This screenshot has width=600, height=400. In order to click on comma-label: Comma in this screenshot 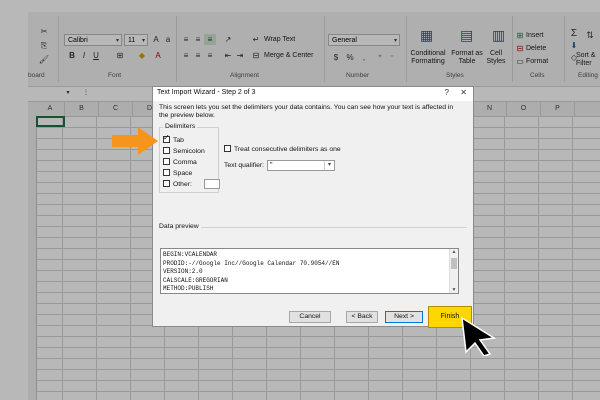, I will do `click(185, 162)`.